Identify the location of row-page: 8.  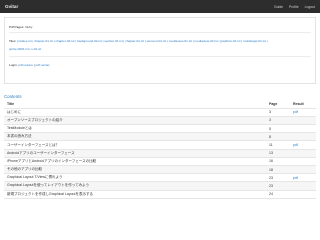
(278, 137).